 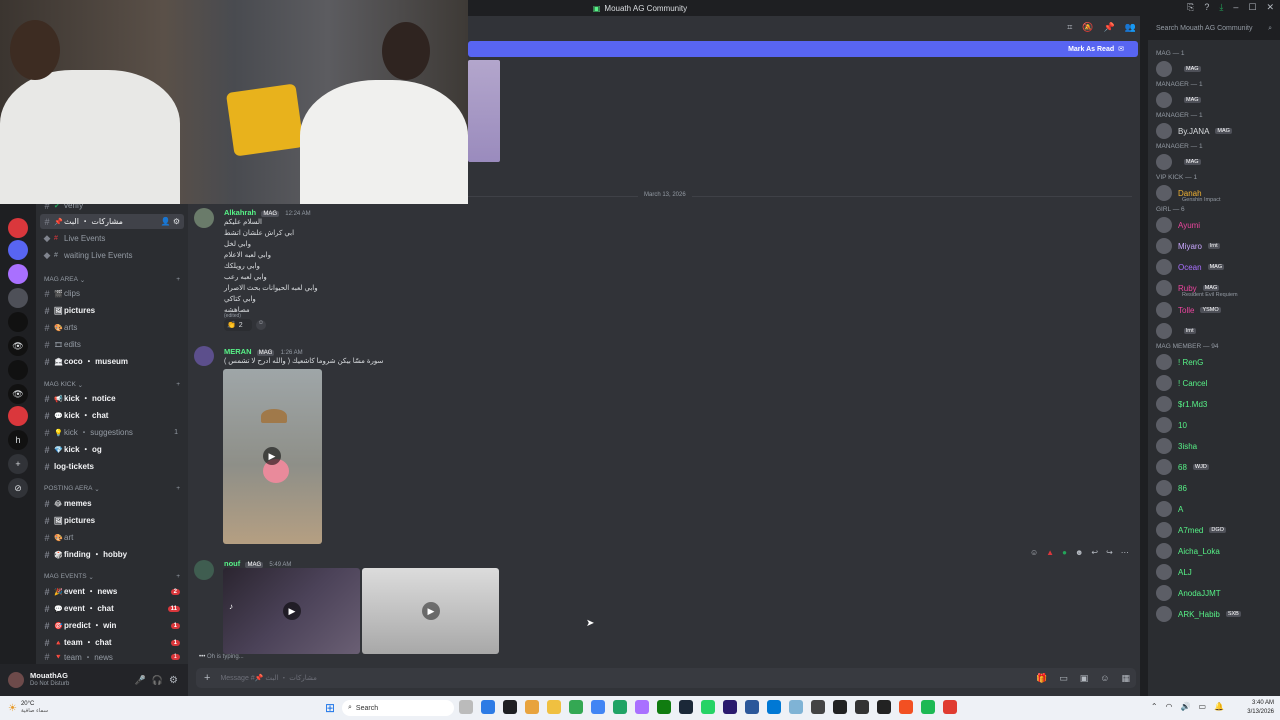 What do you see at coordinates (803, 49) in the screenshot?
I see `new-messages-banner: Mark As Read ✉` at bounding box center [803, 49].